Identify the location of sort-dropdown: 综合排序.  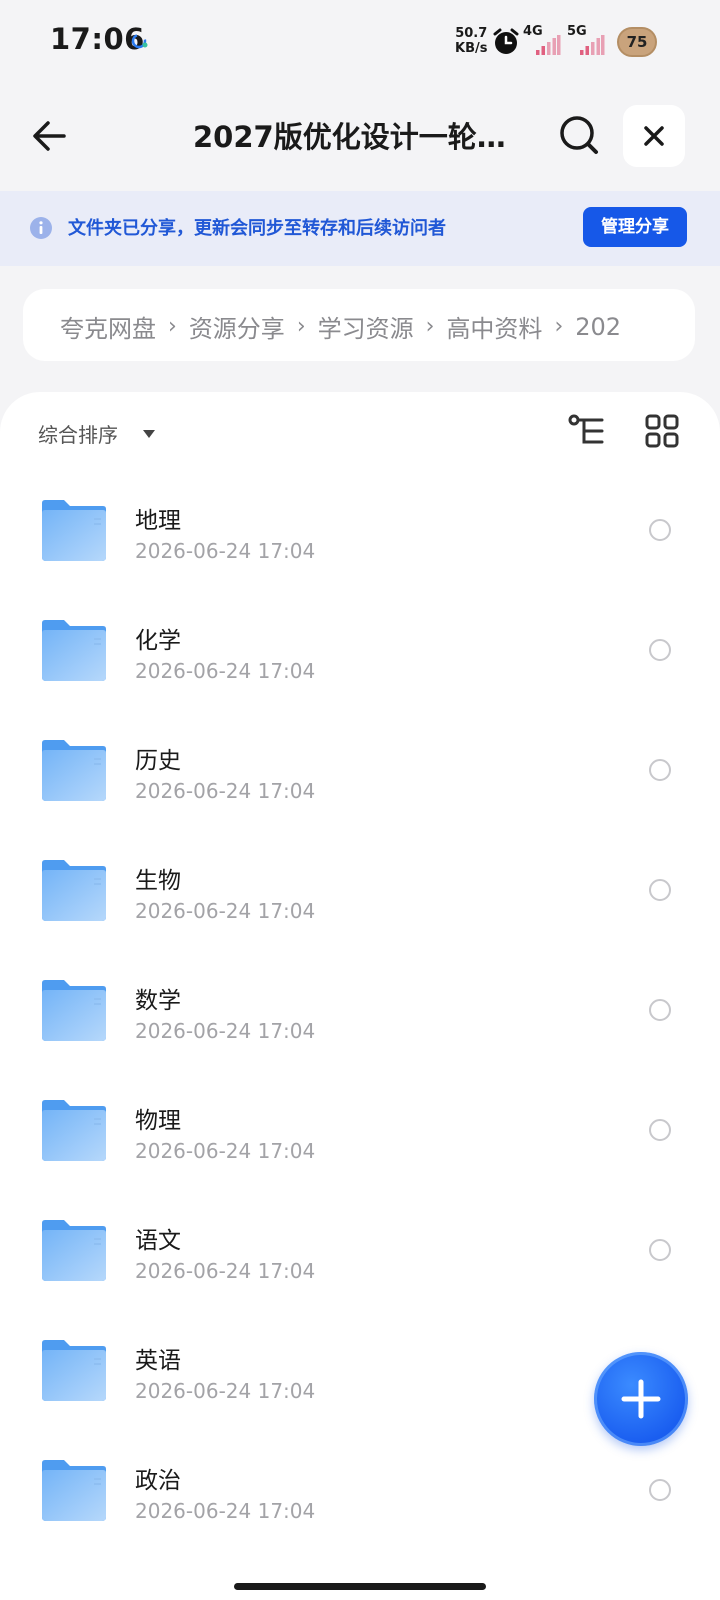
(78, 433).